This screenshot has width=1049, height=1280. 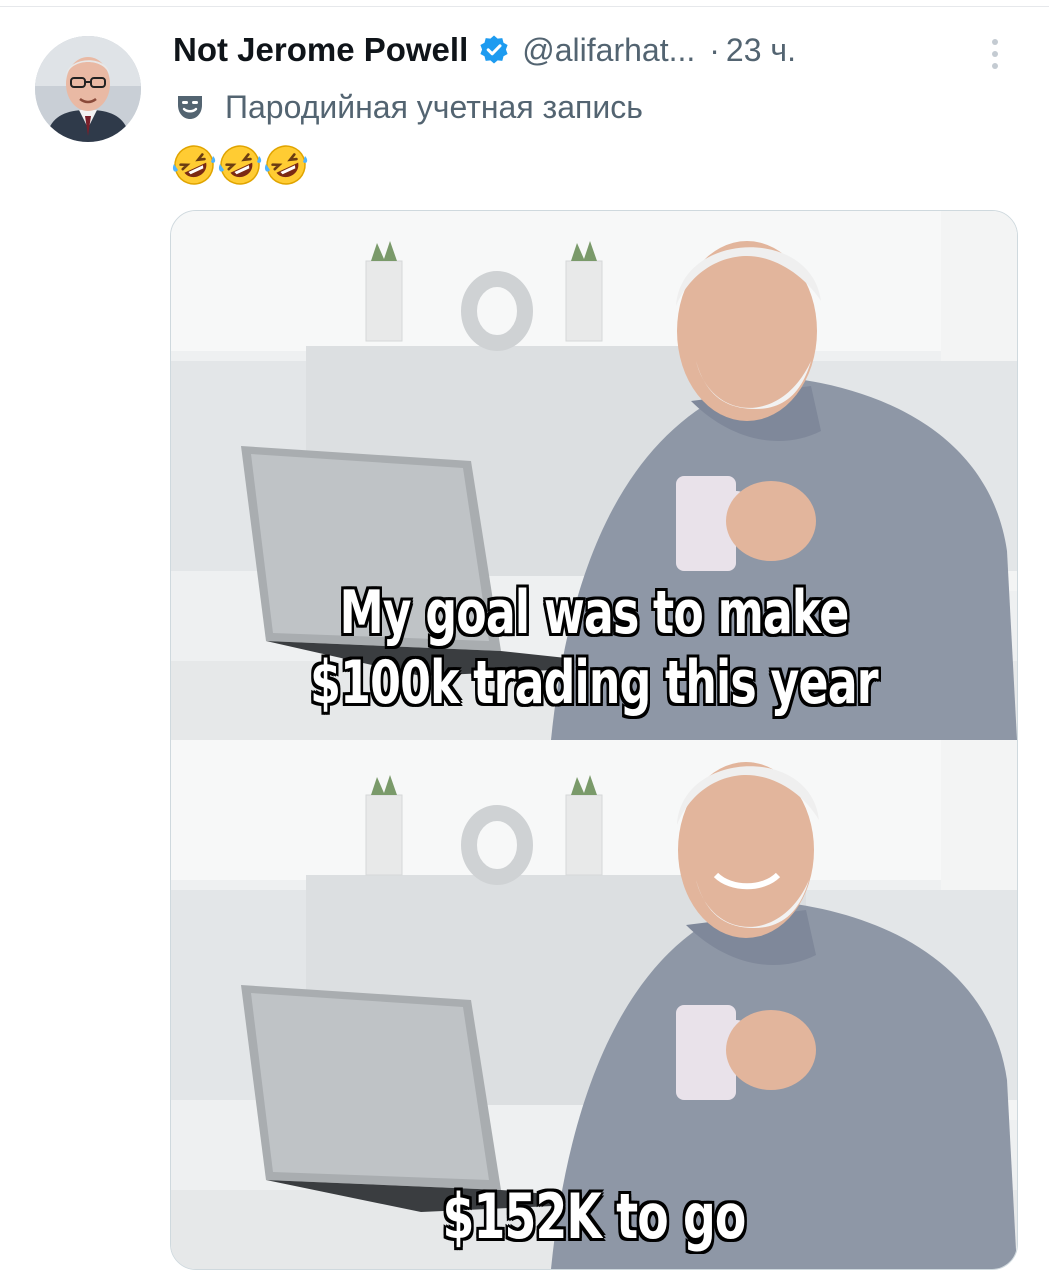 What do you see at coordinates (761, 50) in the screenshot?
I see `timestamp: 23 ч.` at bounding box center [761, 50].